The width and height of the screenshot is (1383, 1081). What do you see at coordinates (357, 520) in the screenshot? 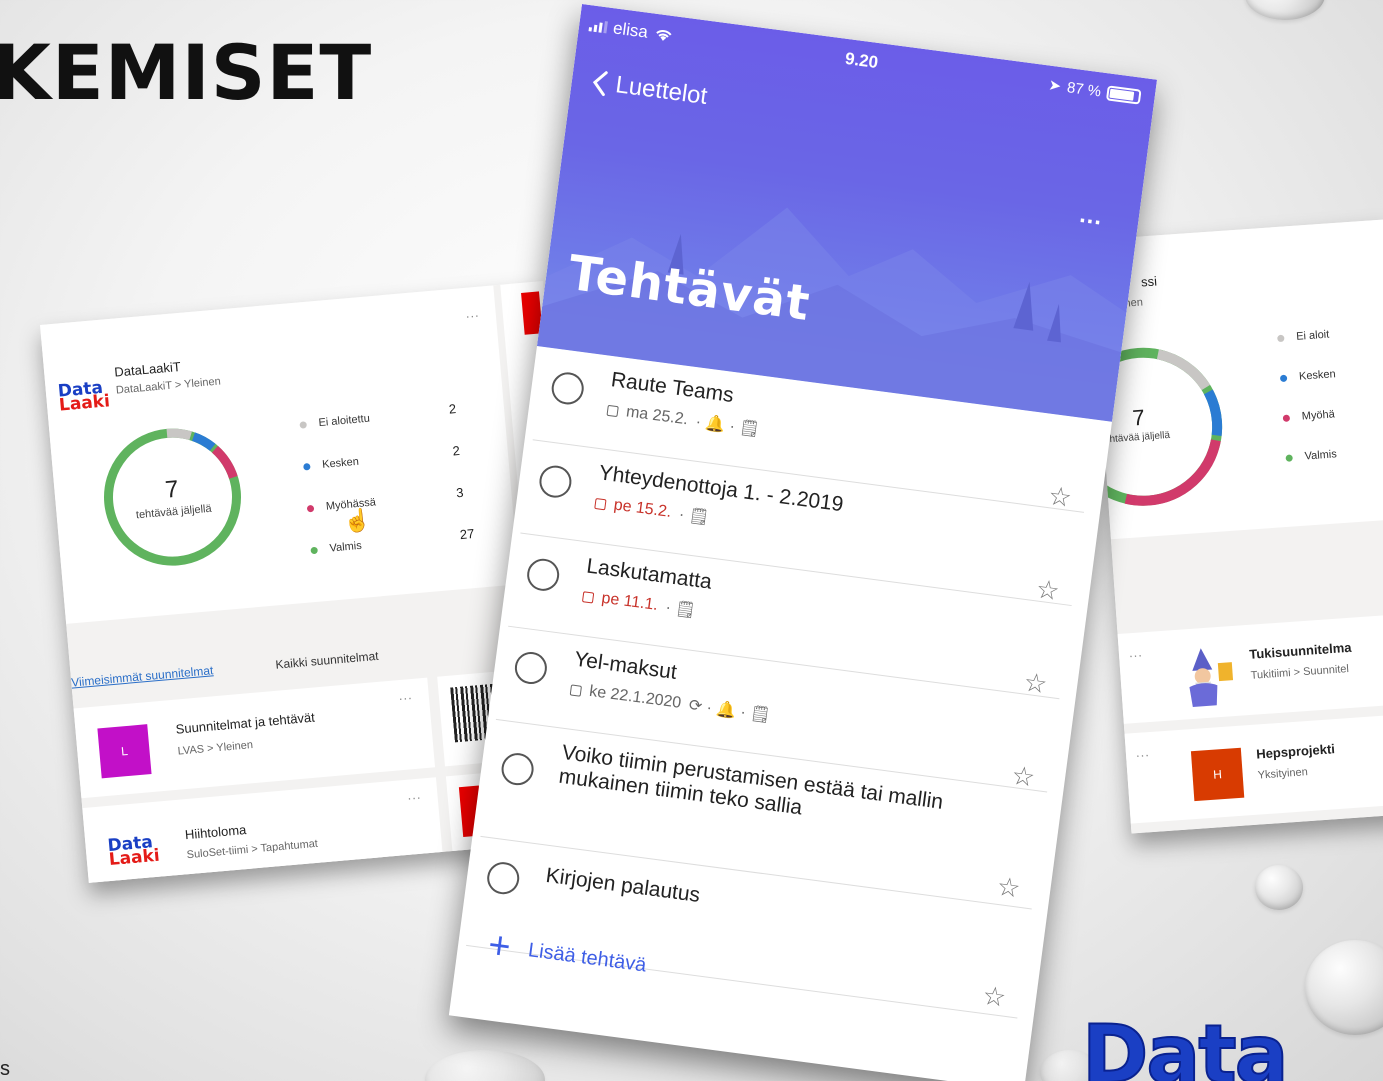
I see `hand-cursor-icon: ☝` at bounding box center [357, 520].